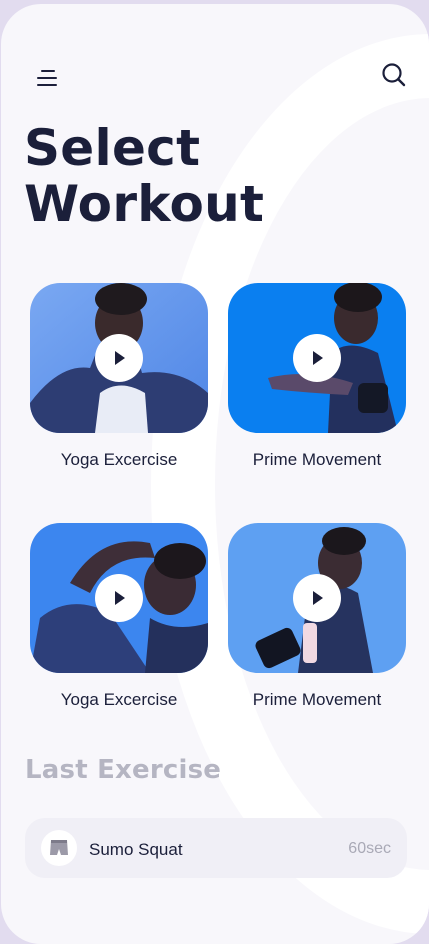 The height and width of the screenshot is (944, 429). What do you see at coordinates (59, 848) in the screenshot?
I see `shorts-icon` at bounding box center [59, 848].